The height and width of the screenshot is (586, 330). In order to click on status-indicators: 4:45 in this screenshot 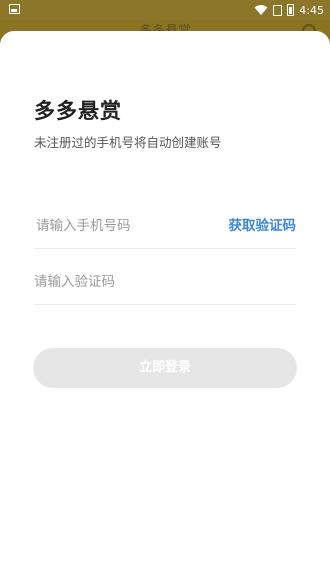, I will do `click(289, 10)`.